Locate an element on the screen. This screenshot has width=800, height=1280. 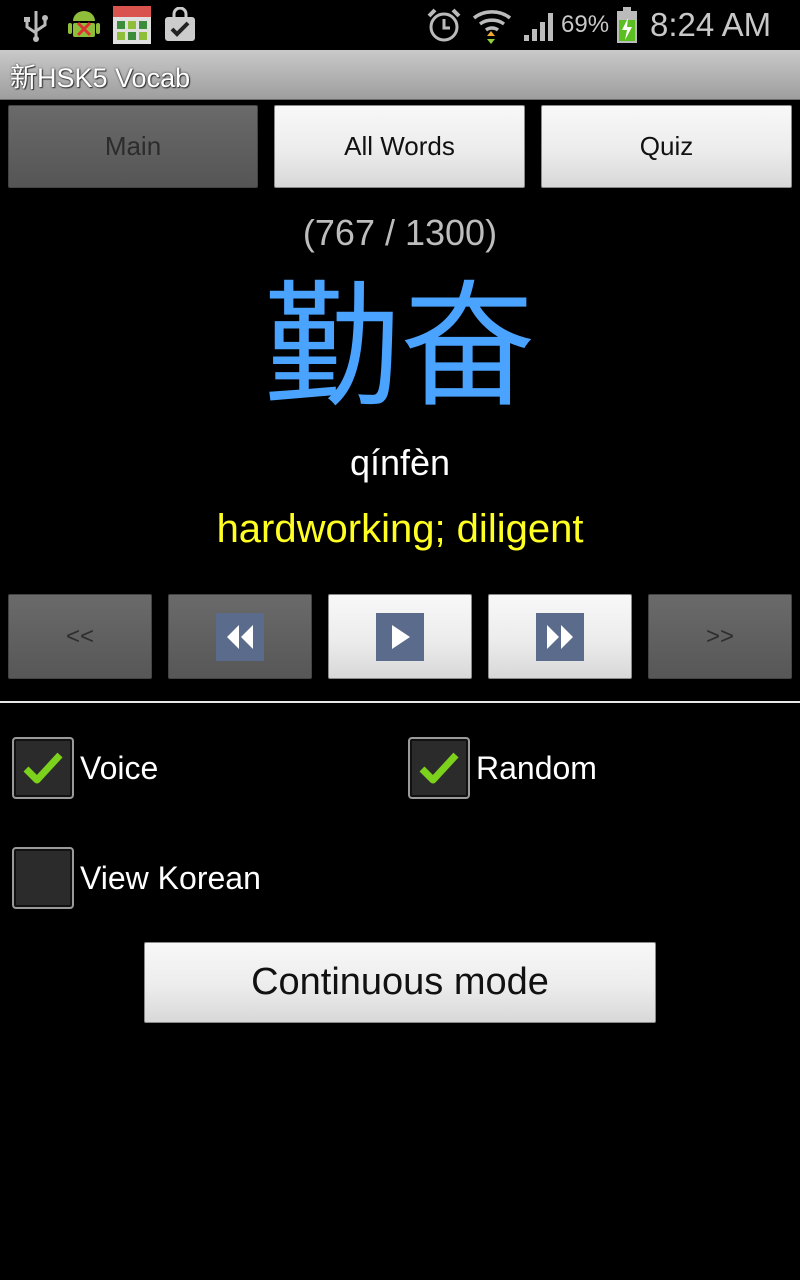
wifi-icon is located at coordinates (492, 25).